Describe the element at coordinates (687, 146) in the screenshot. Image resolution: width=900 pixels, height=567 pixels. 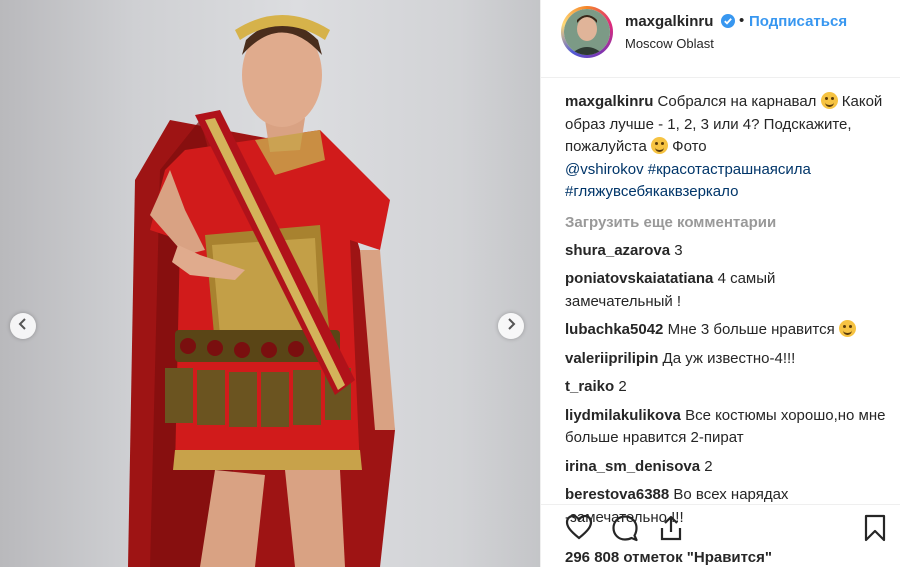
I see `caption-text-3: Фото` at that location.